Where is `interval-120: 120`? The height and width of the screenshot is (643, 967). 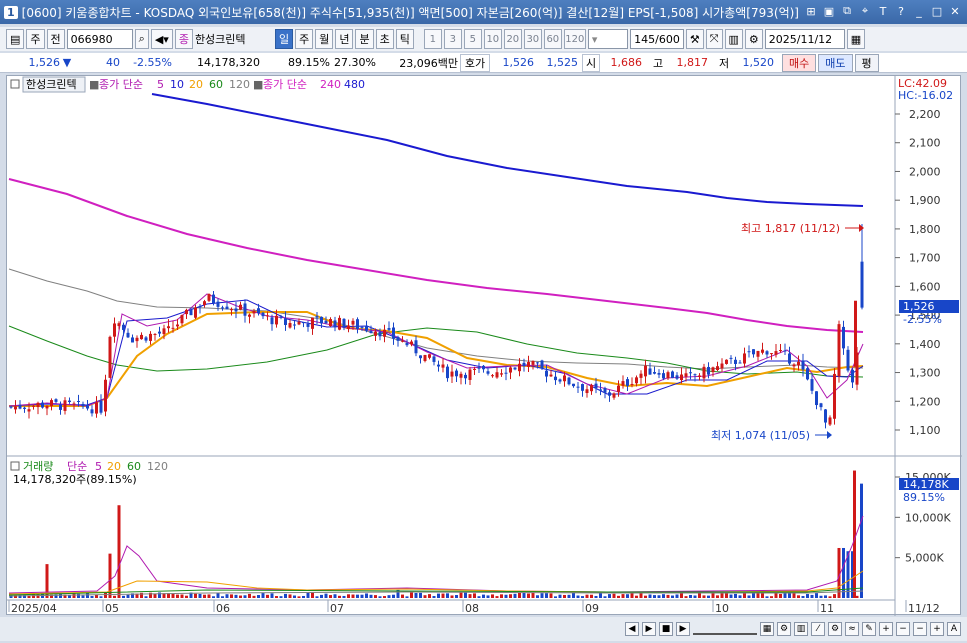 interval-120: 120 is located at coordinates (574, 39).